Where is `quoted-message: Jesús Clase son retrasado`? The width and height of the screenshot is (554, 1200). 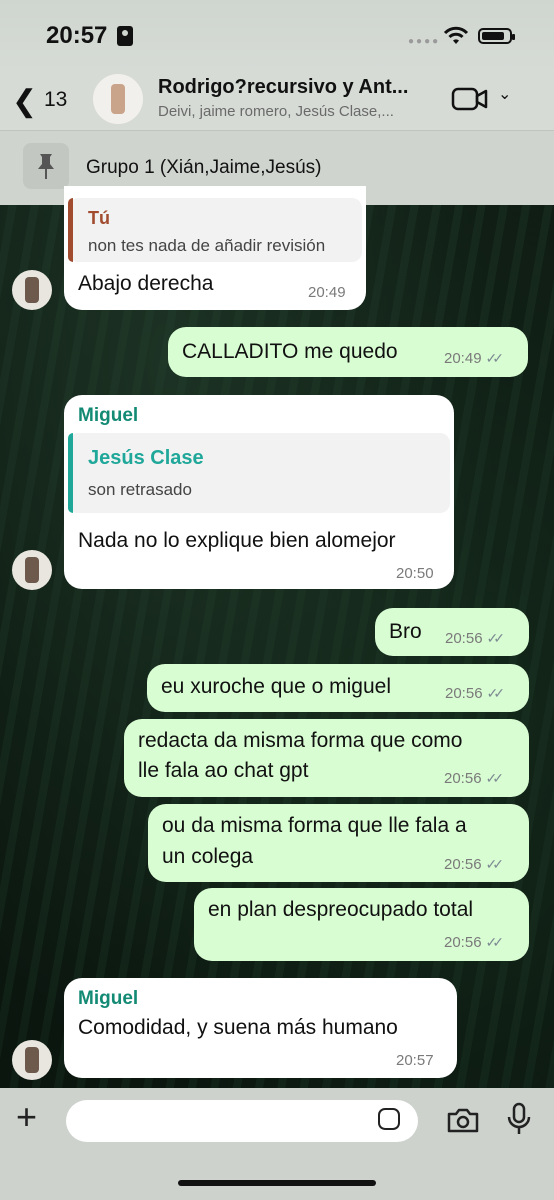 quoted-message: Jesús Clase son retrasado is located at coordinates (259, 473).